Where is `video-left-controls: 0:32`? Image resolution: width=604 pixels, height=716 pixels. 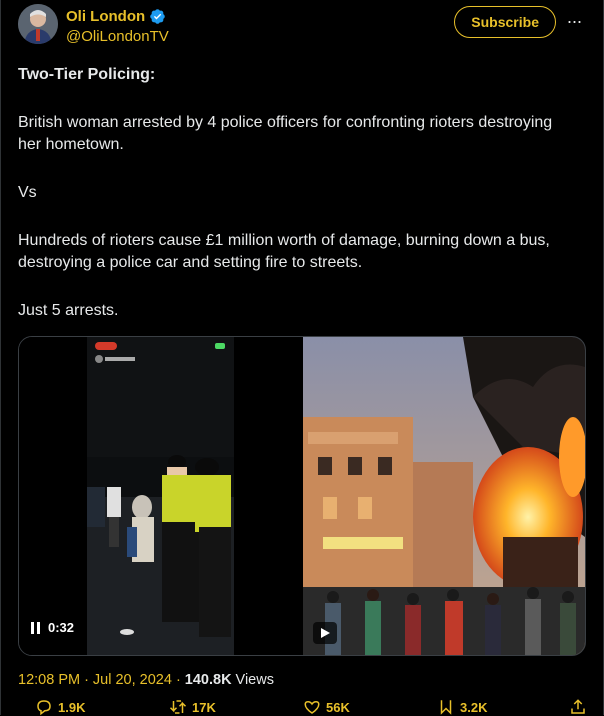
video-left-controls: 0:32 is located at coordinates (52, 627).